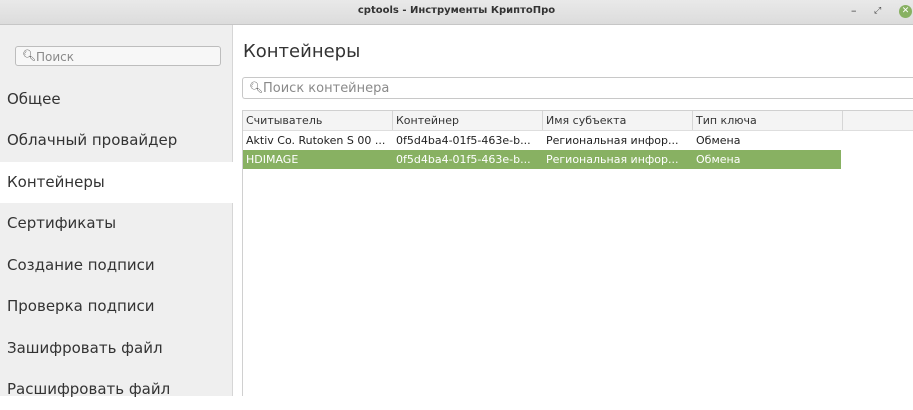 The image size is (913, 410). I want to click on page-title: Контейнеры, so click(302, 51).